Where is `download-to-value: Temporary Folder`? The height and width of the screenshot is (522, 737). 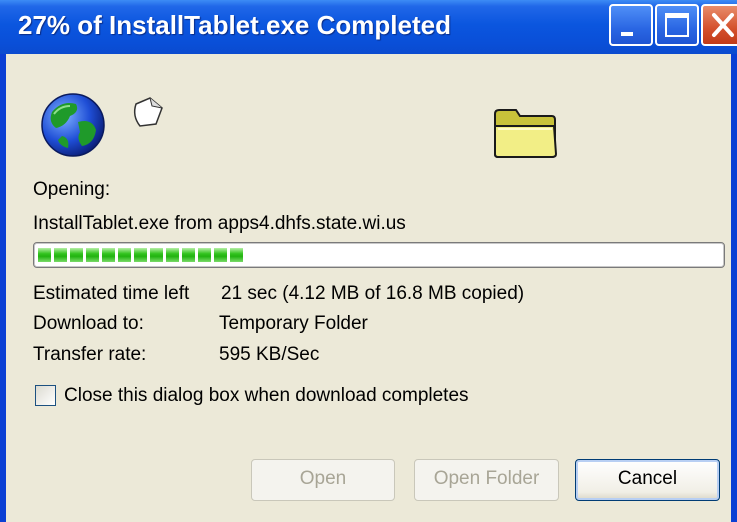
download-to-value: Temporary Folder is located at coordinates (293, 323).